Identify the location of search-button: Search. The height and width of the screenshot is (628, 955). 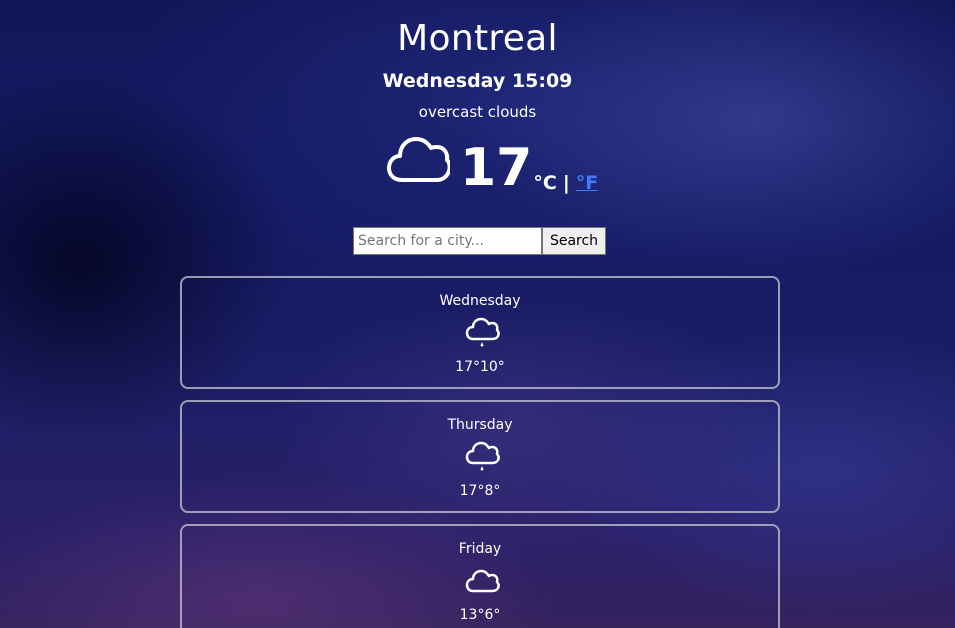
(574, 241).